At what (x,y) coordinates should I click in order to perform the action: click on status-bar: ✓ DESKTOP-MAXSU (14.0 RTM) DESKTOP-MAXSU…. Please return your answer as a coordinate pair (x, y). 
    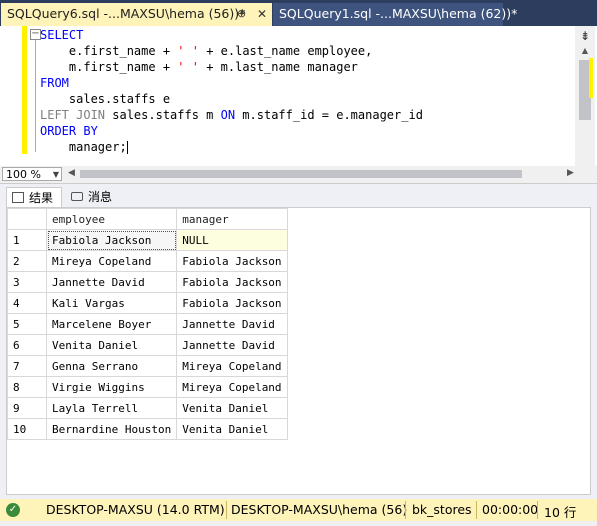
    Looking at the image, I should click on (298, 510).